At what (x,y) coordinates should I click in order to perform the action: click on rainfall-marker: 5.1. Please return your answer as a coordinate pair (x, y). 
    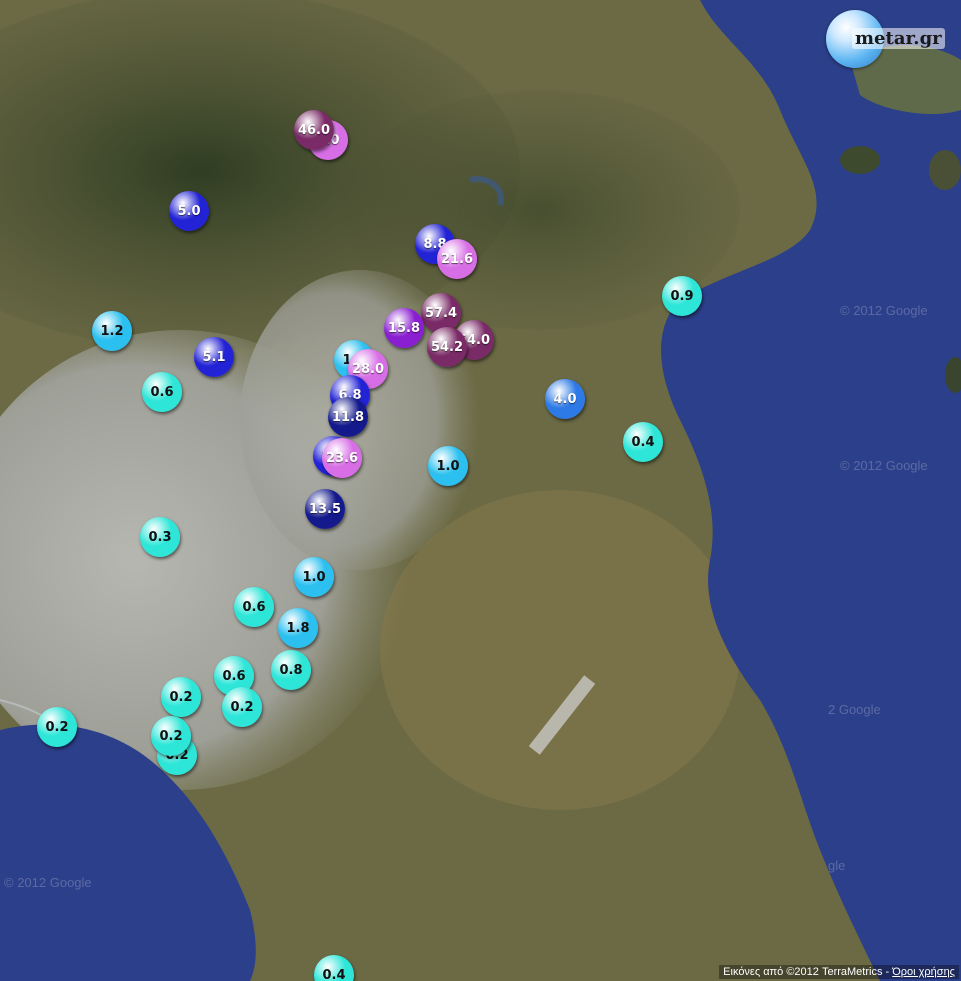
    Looking at the image, I should click on (214, 357).